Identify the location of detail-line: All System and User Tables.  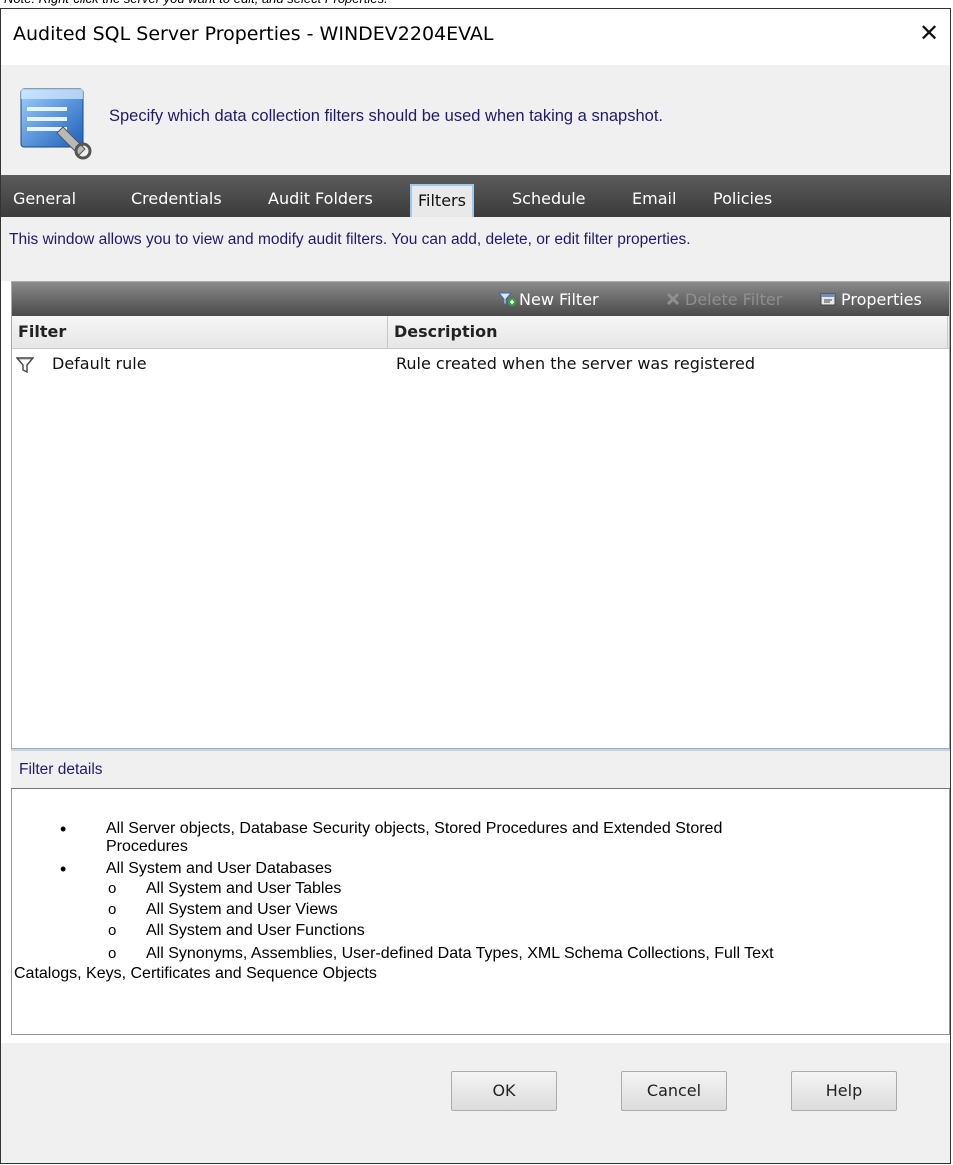
(244, 888).